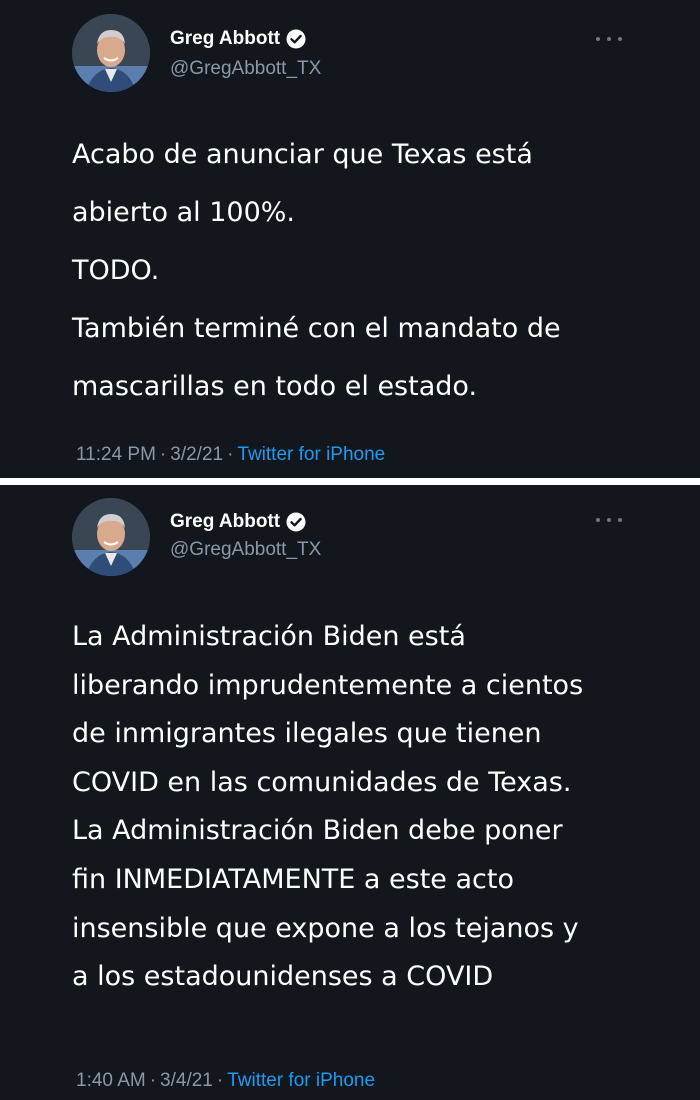 Image resolution: width=700 pixels, height=1100 pixels. I want to click on tweet-text-line: COVID en las comunidades de Texas., so click(322, 782).